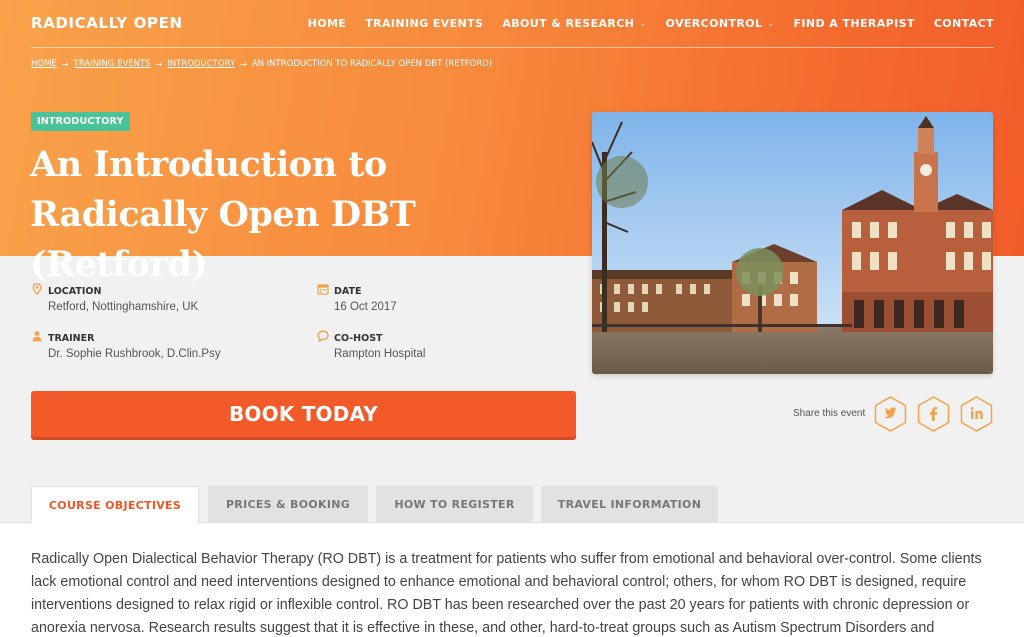 The image size is (1024, 637). Describe the element at coordinates (629, 504) in the screenshot. I see `tab-travel-information: TRAVEL INFORMATION` at that location.